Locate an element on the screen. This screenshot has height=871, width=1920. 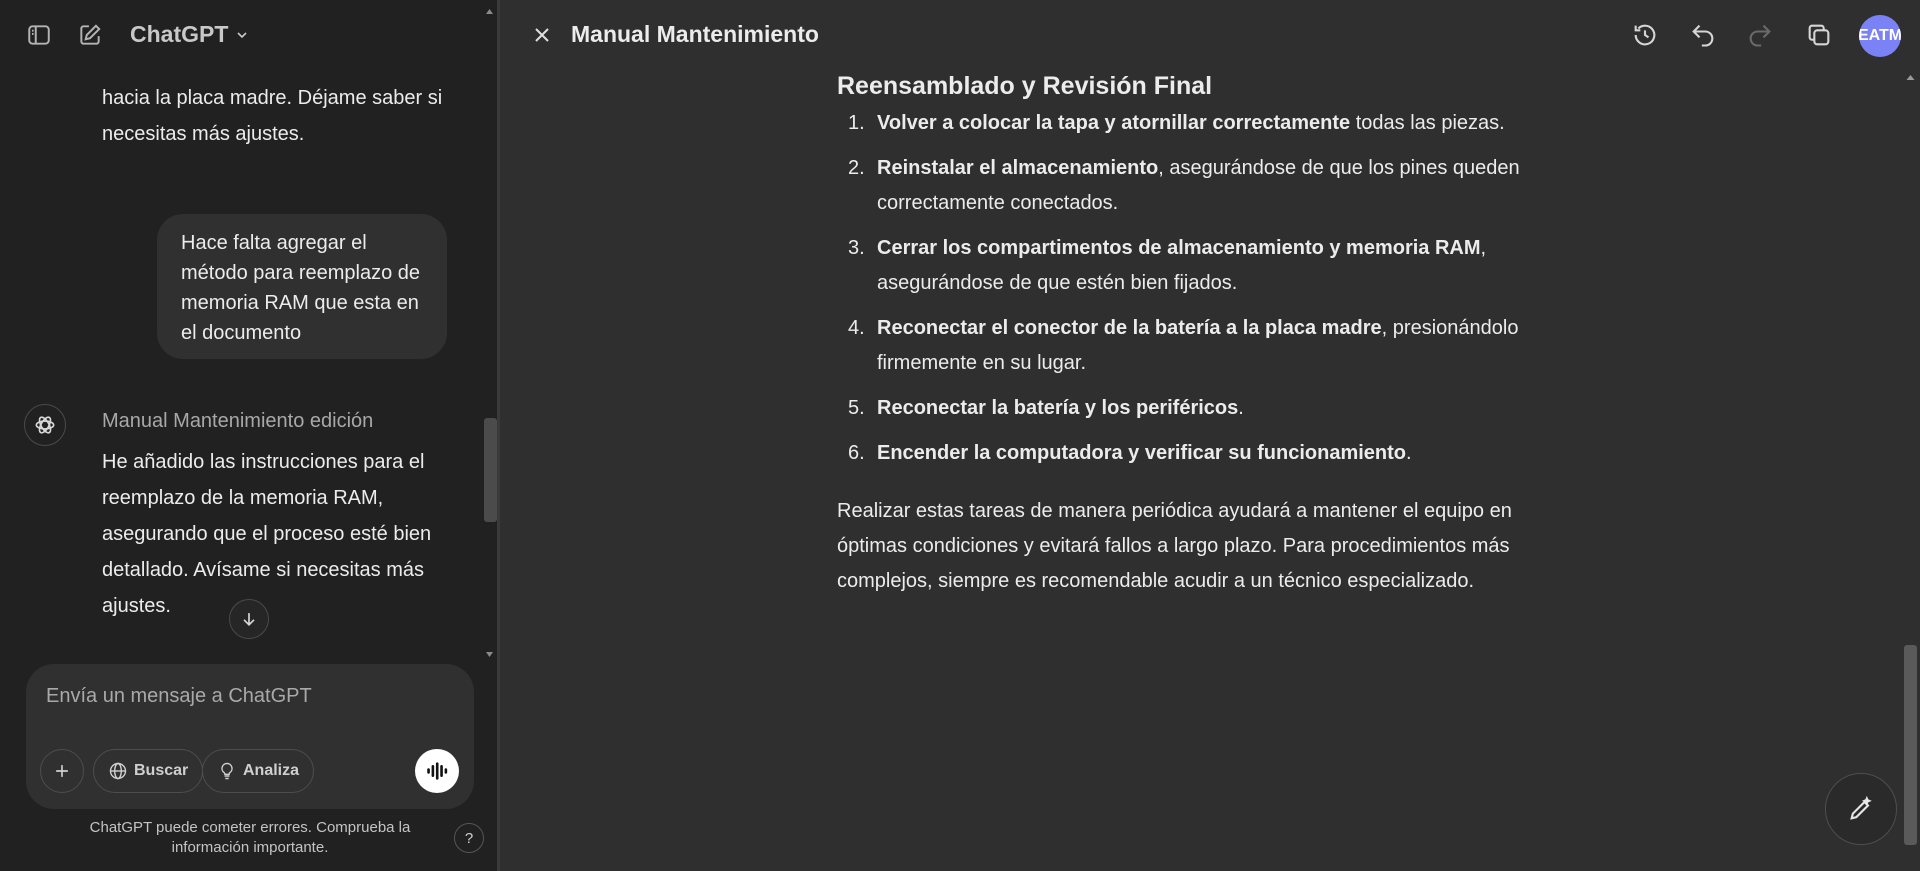
edit-pen-icon is located at coordinates (1861, 809).